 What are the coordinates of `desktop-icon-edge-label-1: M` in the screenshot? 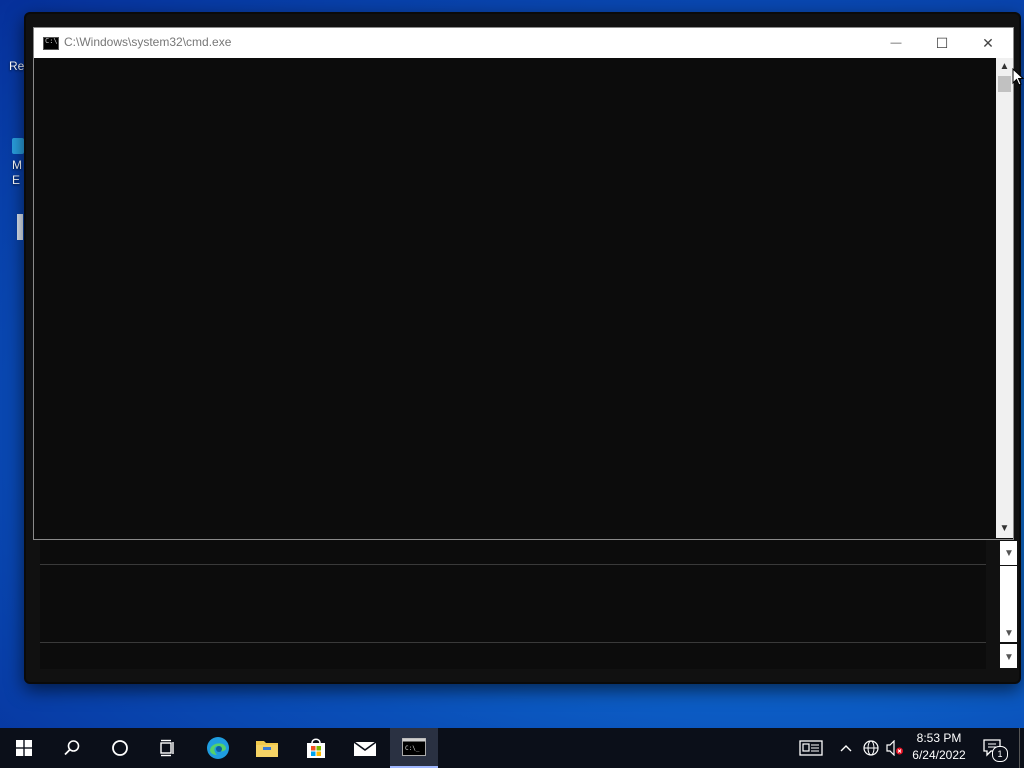 It's located at (17, 165).